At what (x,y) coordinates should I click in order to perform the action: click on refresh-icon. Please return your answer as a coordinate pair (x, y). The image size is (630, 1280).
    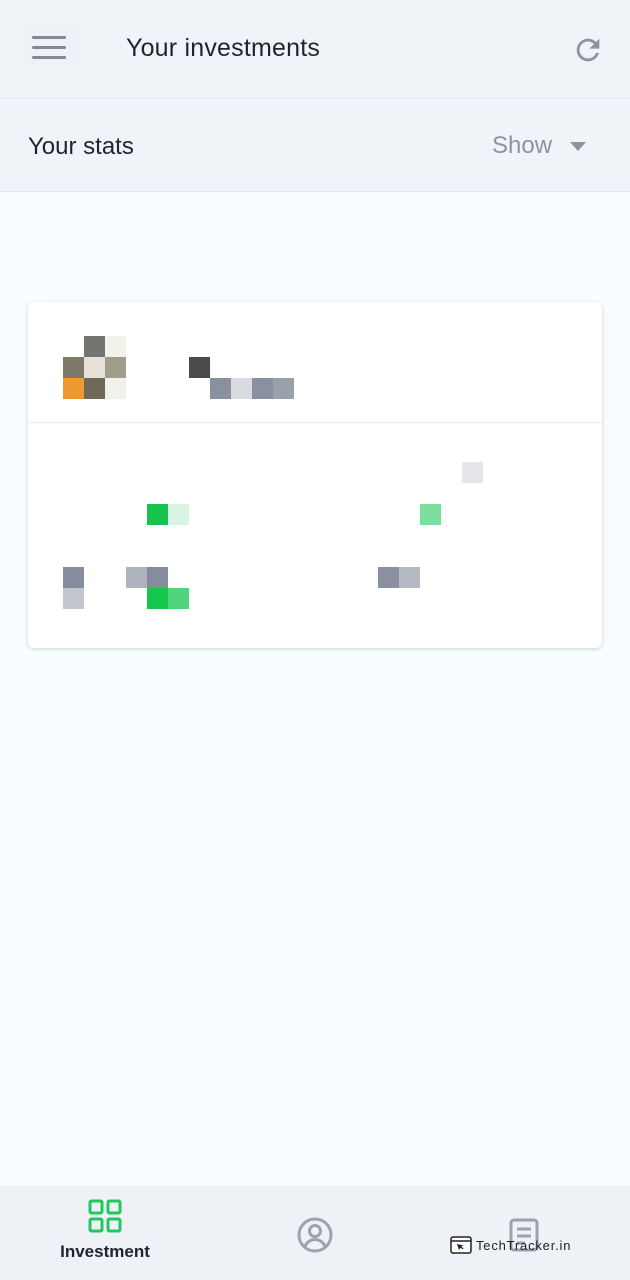
    Looking at the image, I should click on (588, 50).